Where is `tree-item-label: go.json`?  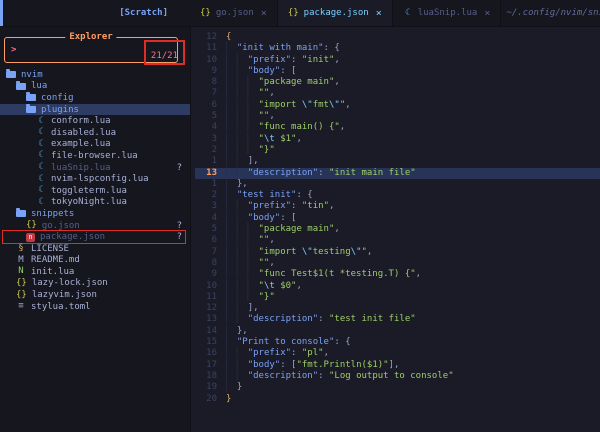
tree-item-label: go.json is located at coordinates (60, 225).